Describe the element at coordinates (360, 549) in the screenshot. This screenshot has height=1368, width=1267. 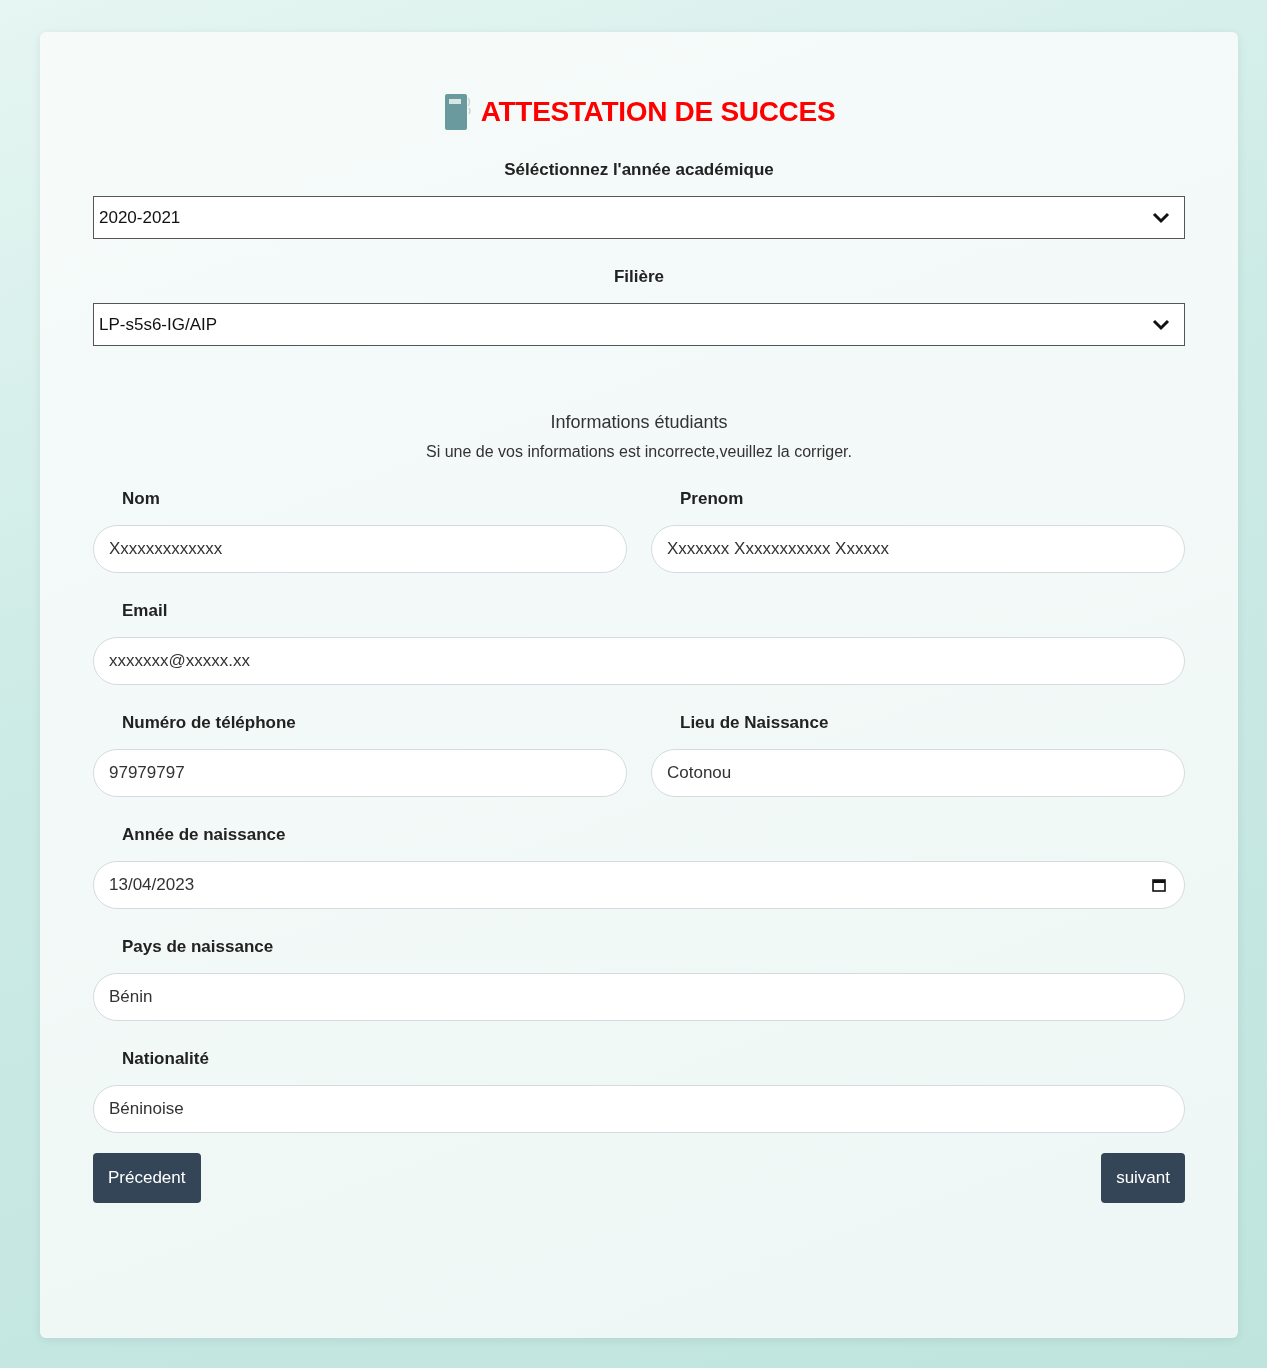
I see `text-field: Xxxxxxxxxxxxx` at that location.